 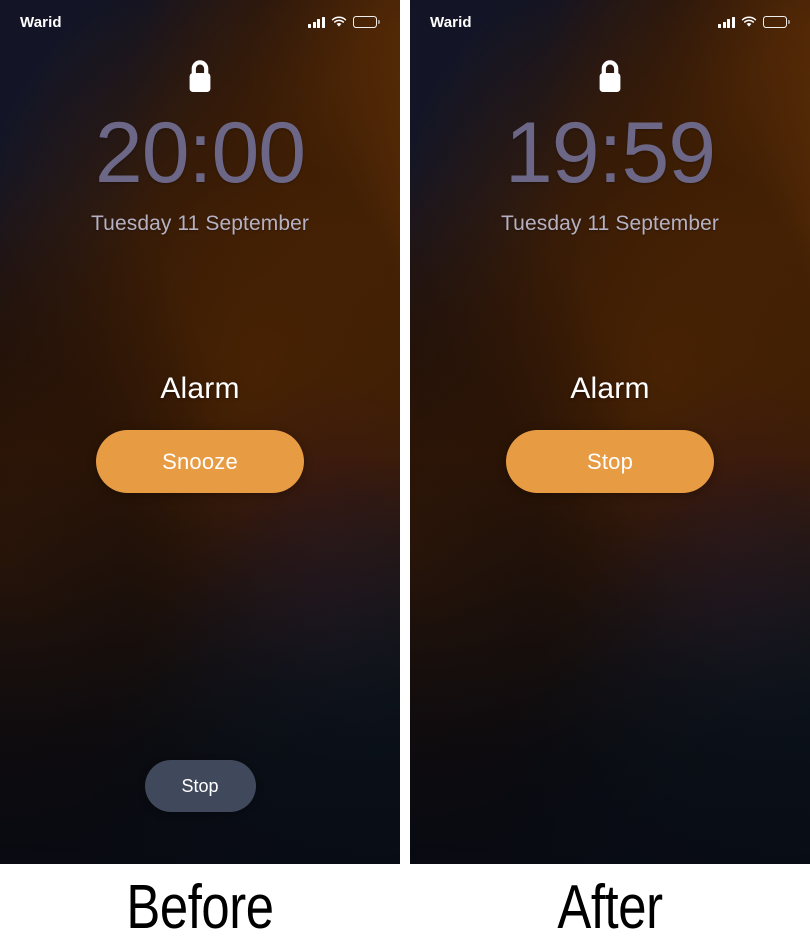 I want to click on caption-row: Before After, so click(x=405, y=907).